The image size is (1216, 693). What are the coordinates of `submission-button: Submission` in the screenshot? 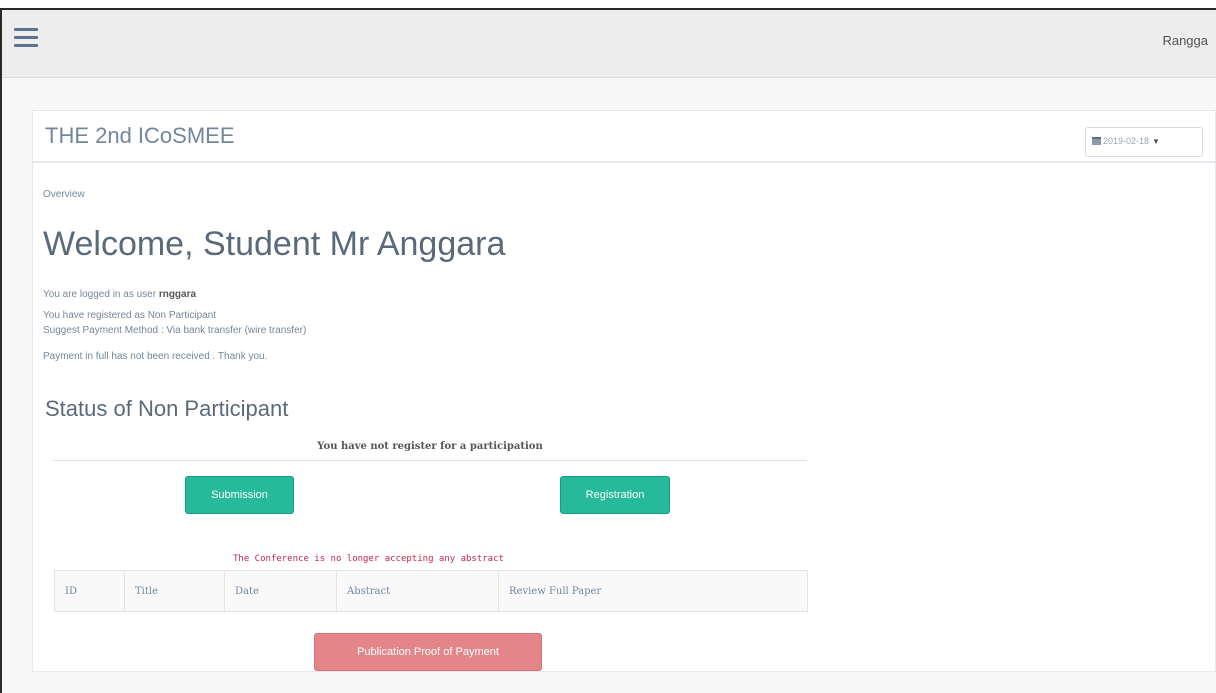 It's located at (239, 495).